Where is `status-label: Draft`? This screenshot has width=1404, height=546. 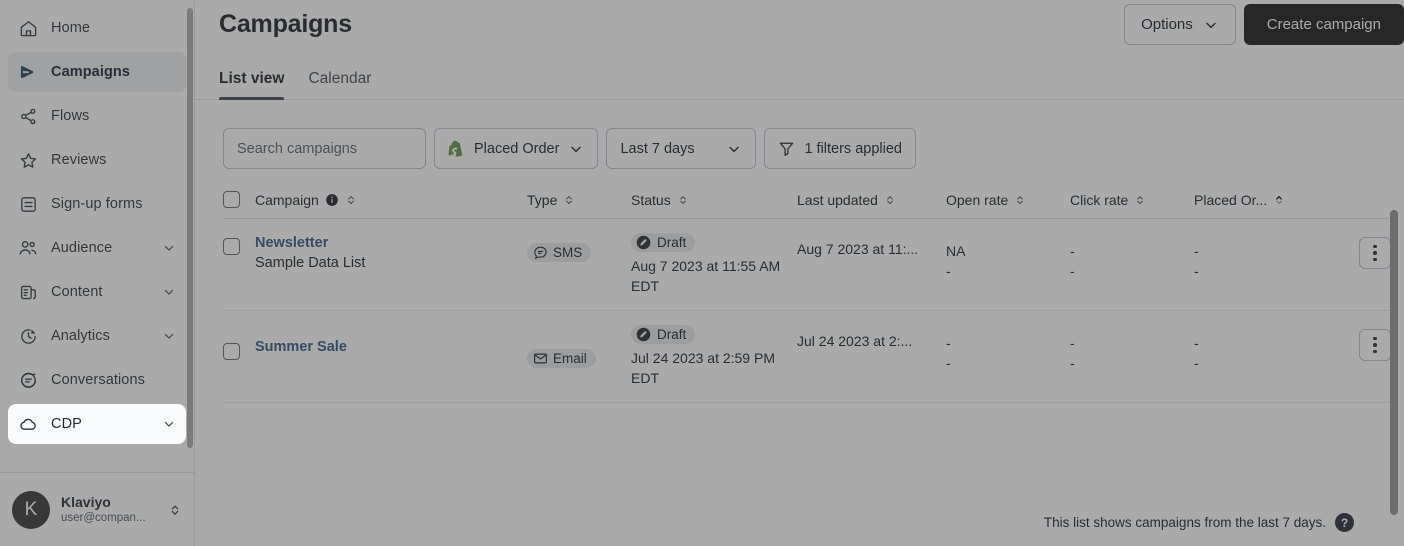
status-label: Draft is located at coordinates (672, 334).